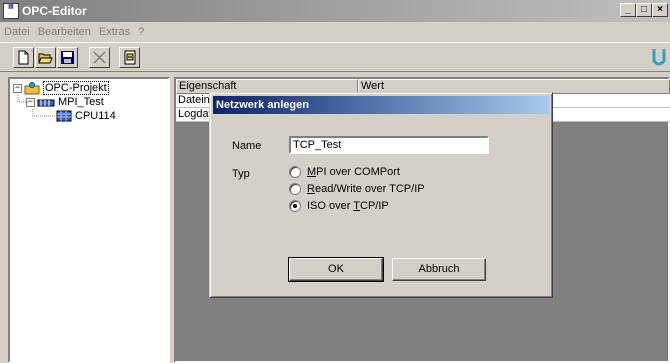 The width and height of the screenshot is (670, 363). I want to click on app-icon: ▦, so click(11, 11).